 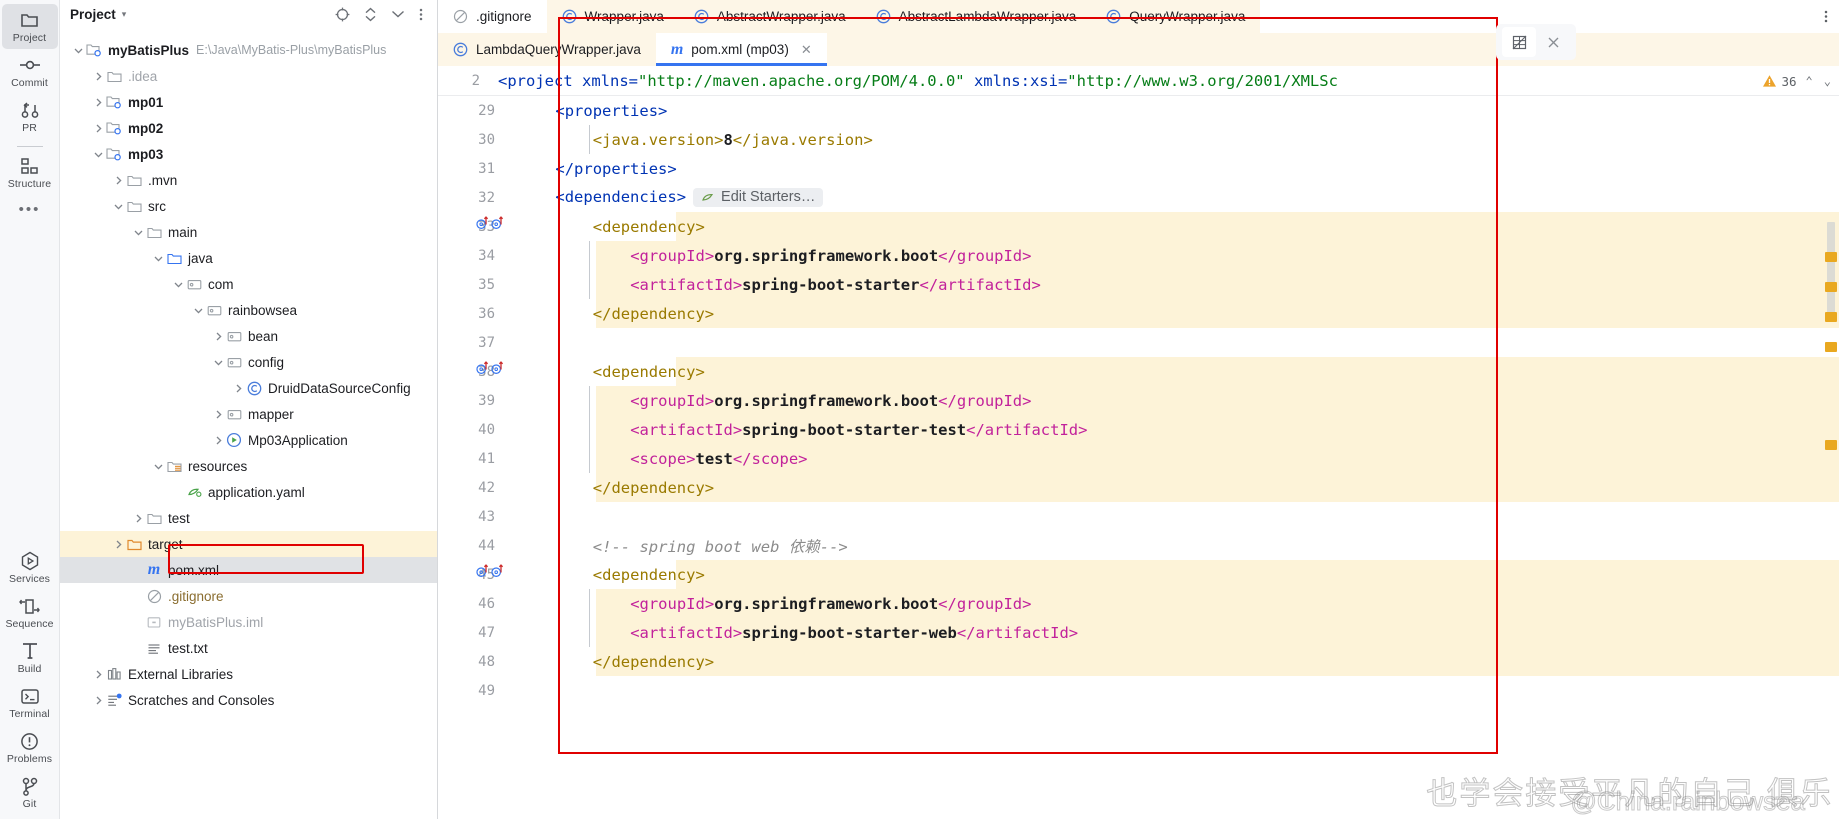 I want to click on copy-structure-icon, so click(x=1519, y=42).